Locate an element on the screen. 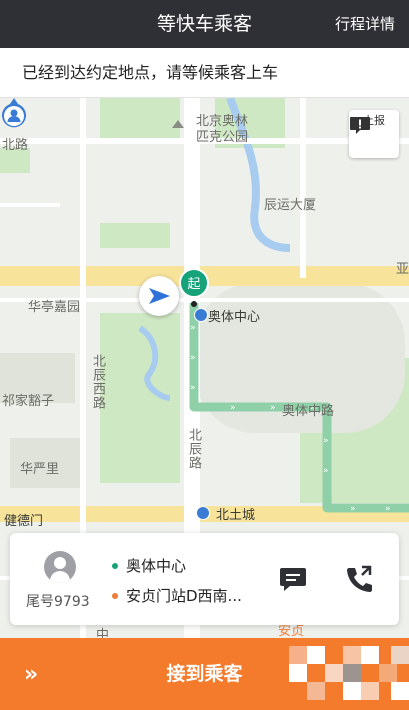 The image size is (409, 710). driver-location-icon is located at coordinates (159, 296).